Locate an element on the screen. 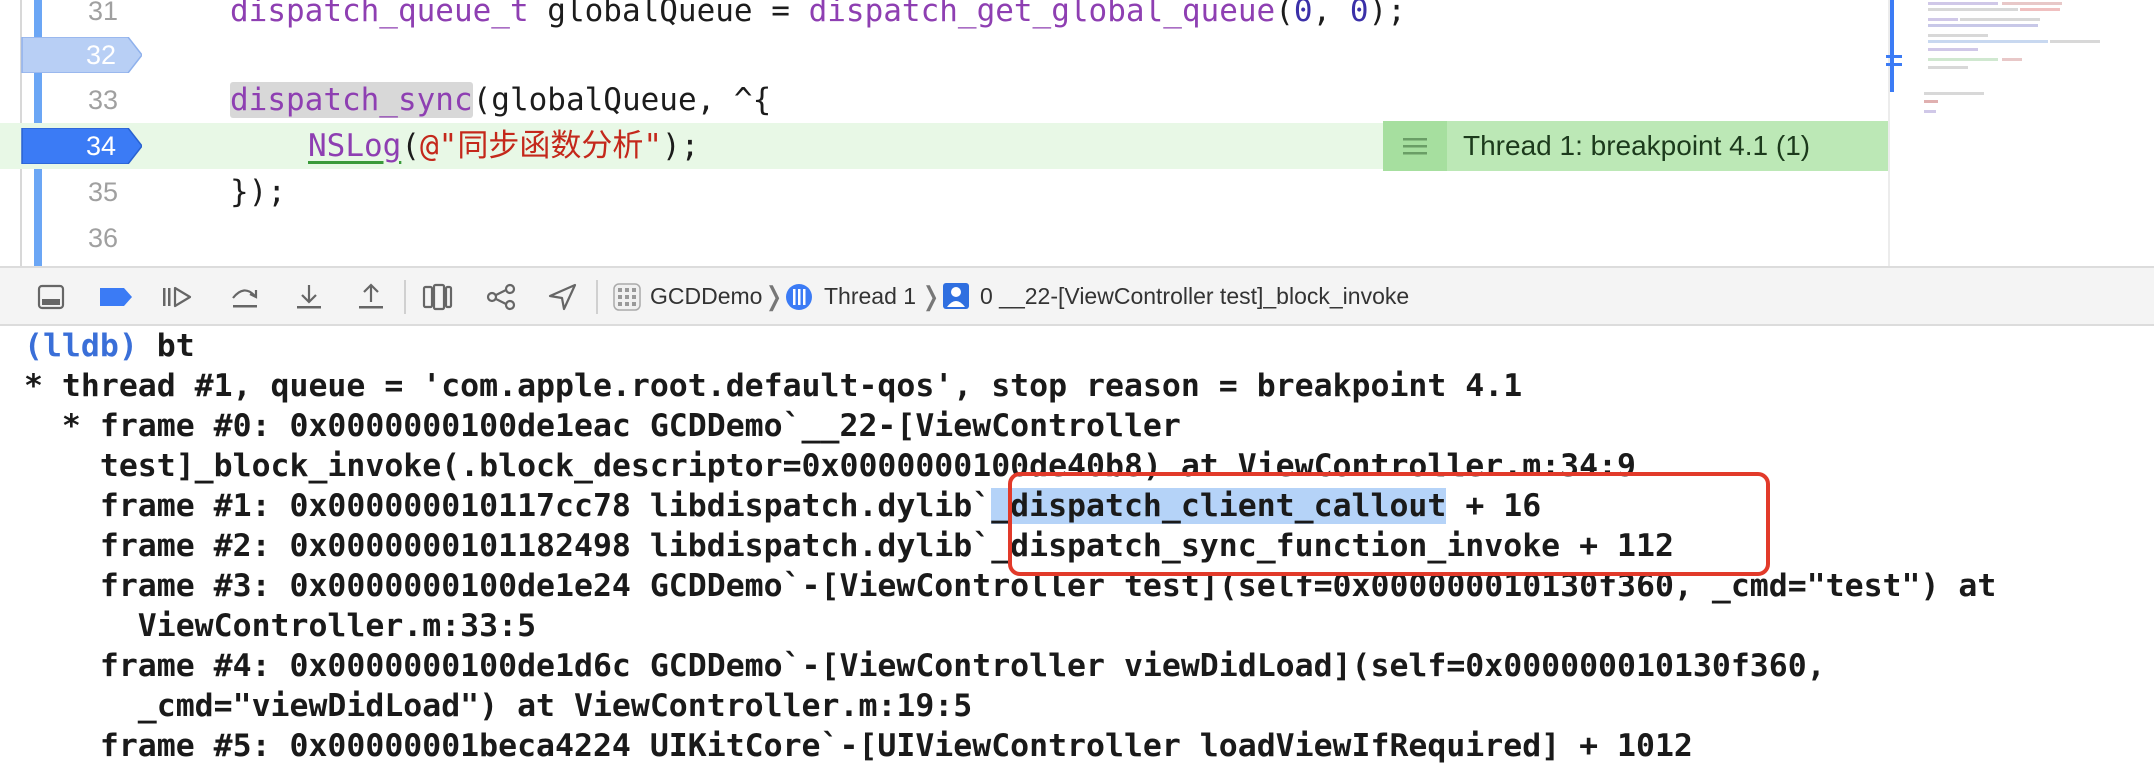 The image size is (2154, 766). step-out-button is located at coordinates (371, 297).